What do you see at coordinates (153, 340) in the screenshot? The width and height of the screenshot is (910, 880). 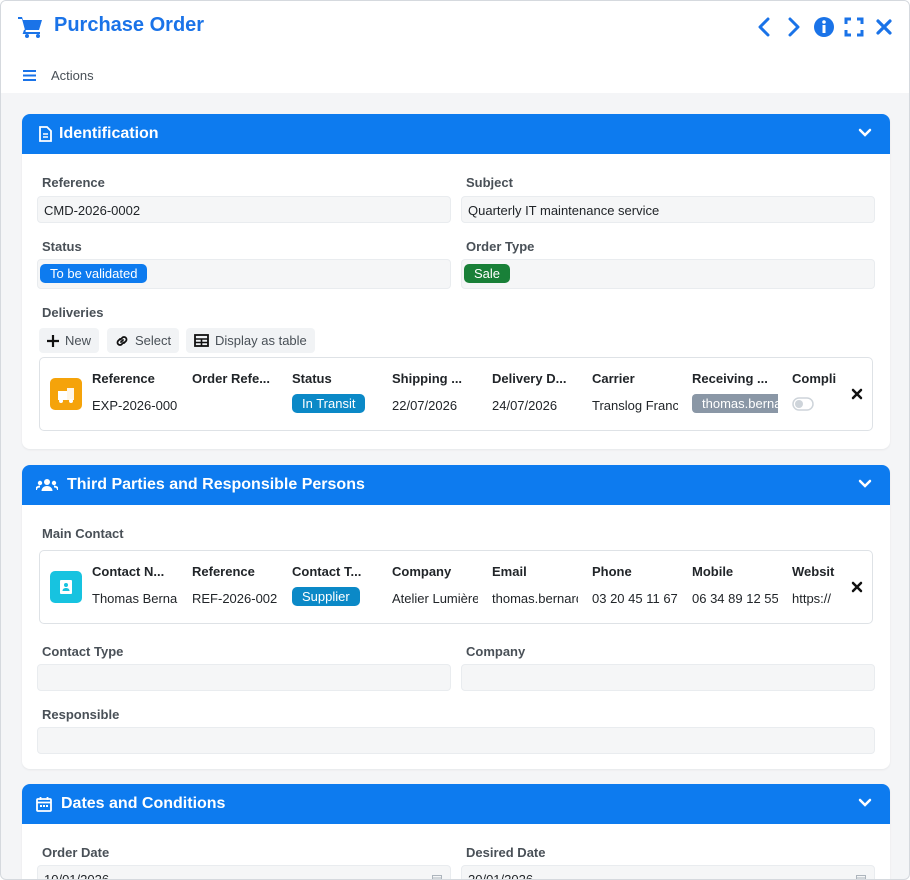 I see `select-button-label: Select` at bounding box center [153, 340].